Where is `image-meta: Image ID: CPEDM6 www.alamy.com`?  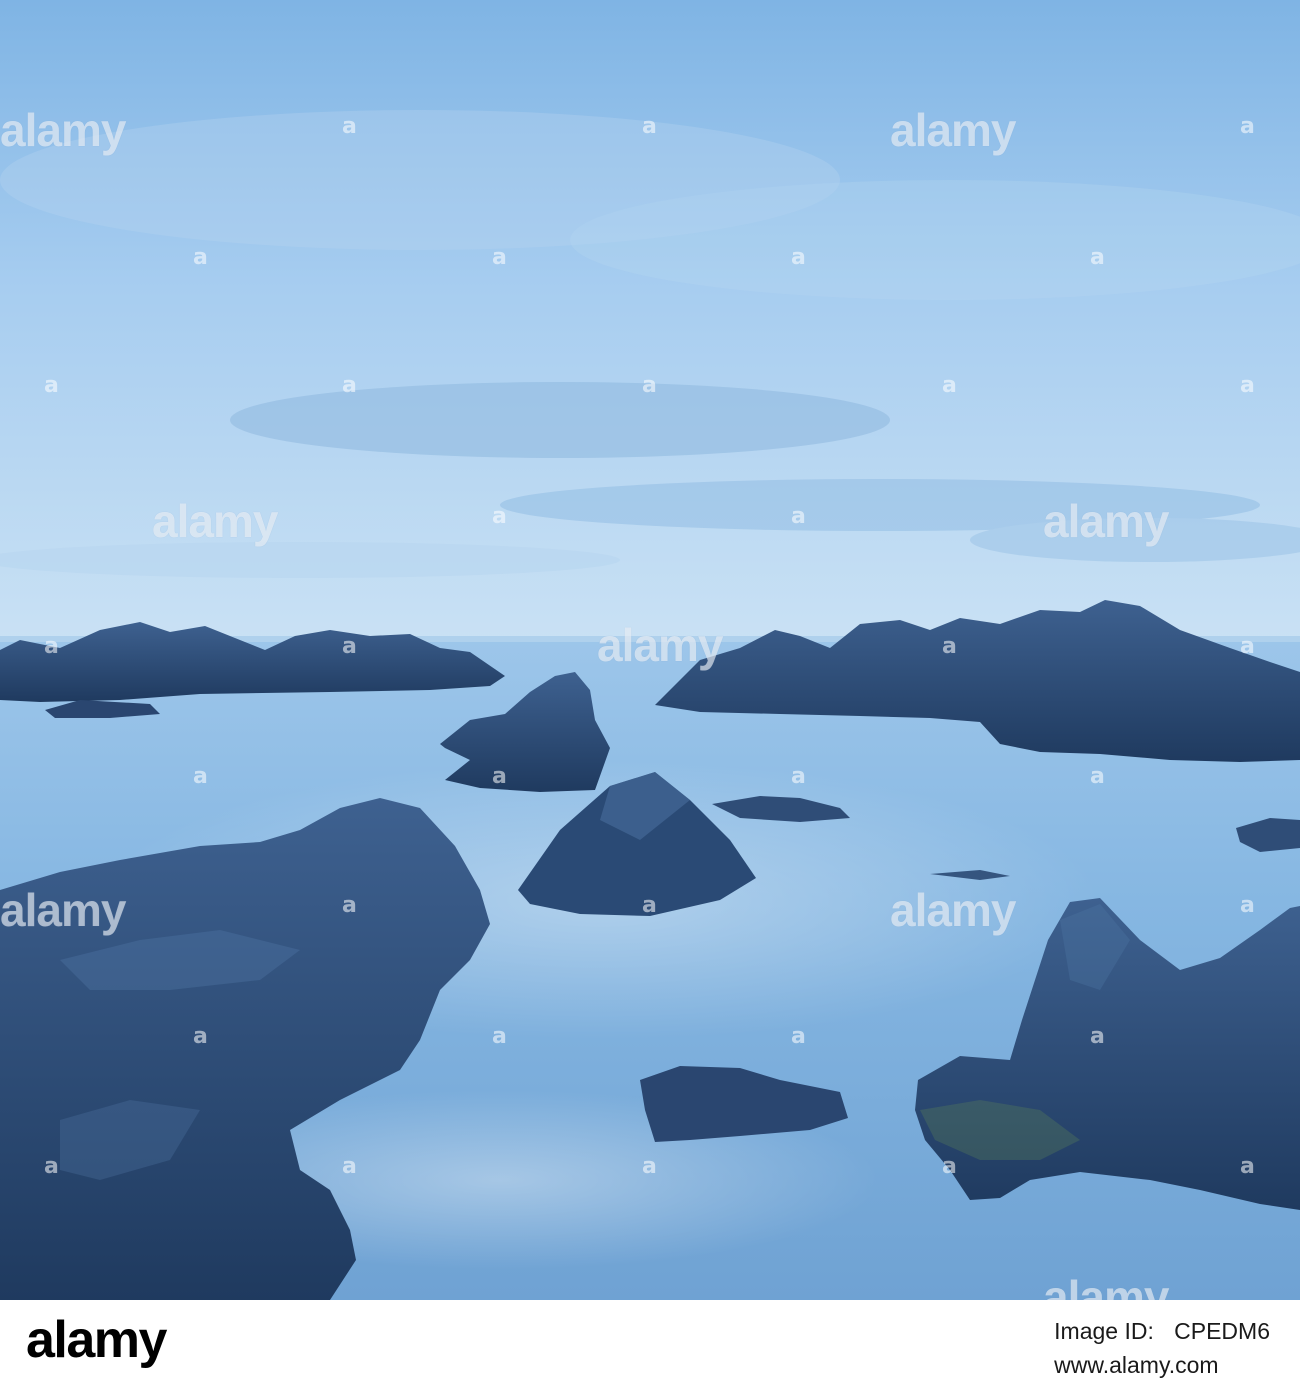 image-meta: Image ID: CPEDM6 www.alamy.com is located at coordinates (1162, 1348).